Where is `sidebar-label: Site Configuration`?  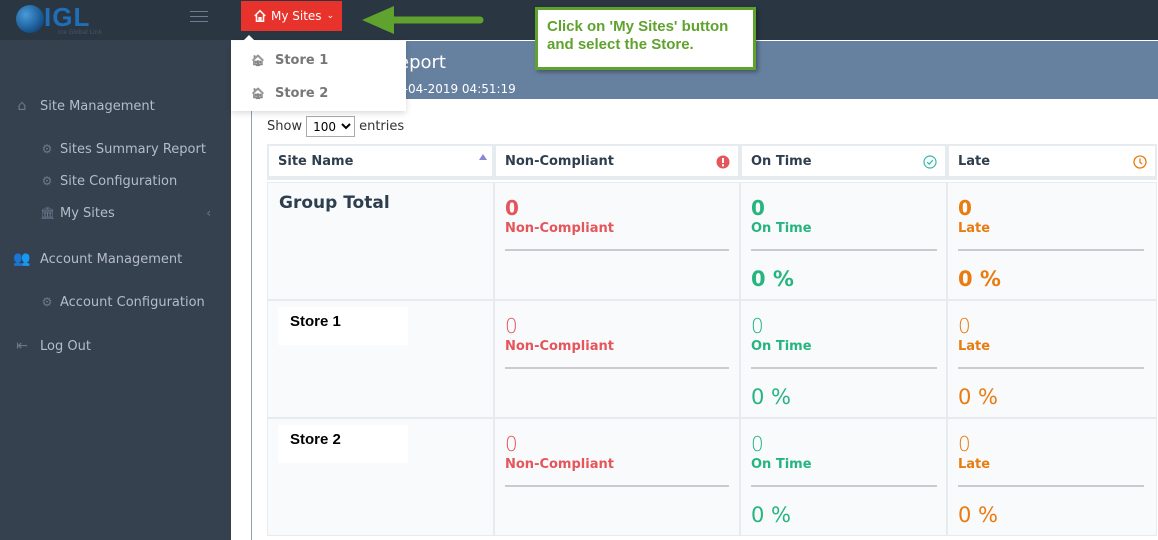
sidebar-label: Site Configuration is located at coordinates (119, 181).